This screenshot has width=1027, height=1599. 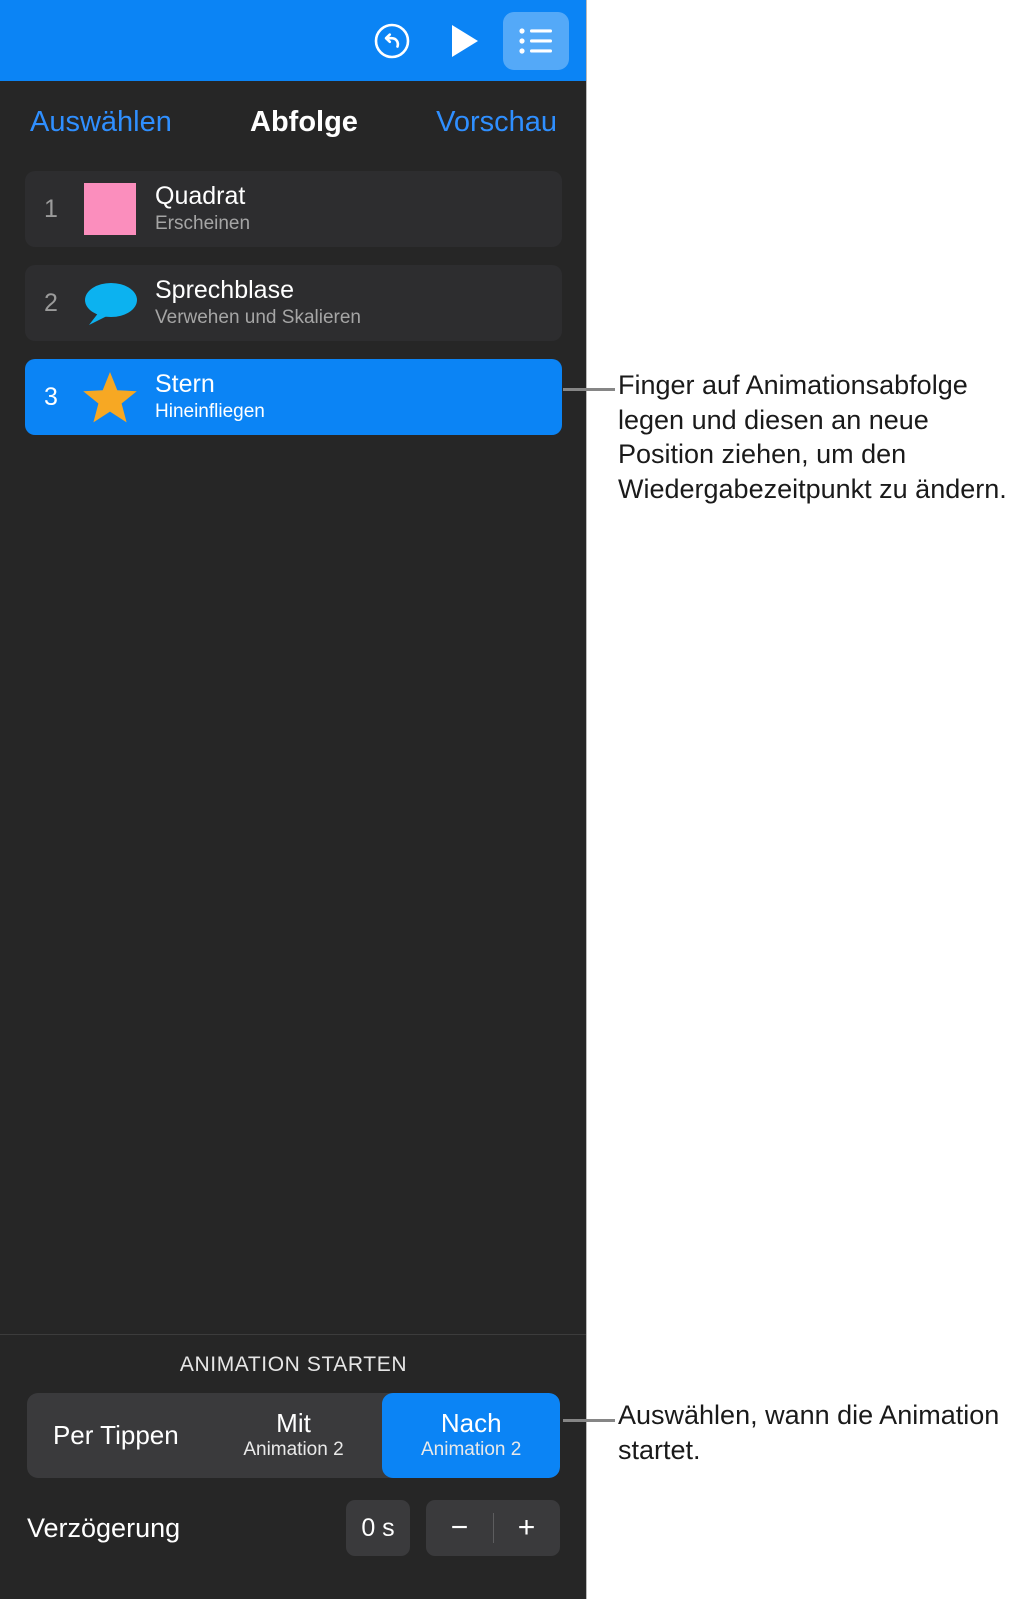 I want to click on pink-square-icon, so click(x=110, y=209).